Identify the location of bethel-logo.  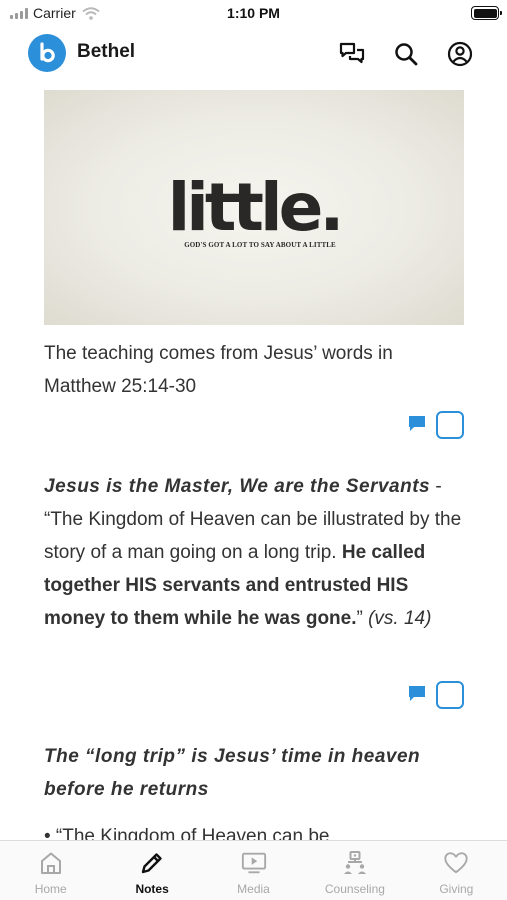
(47, 53).